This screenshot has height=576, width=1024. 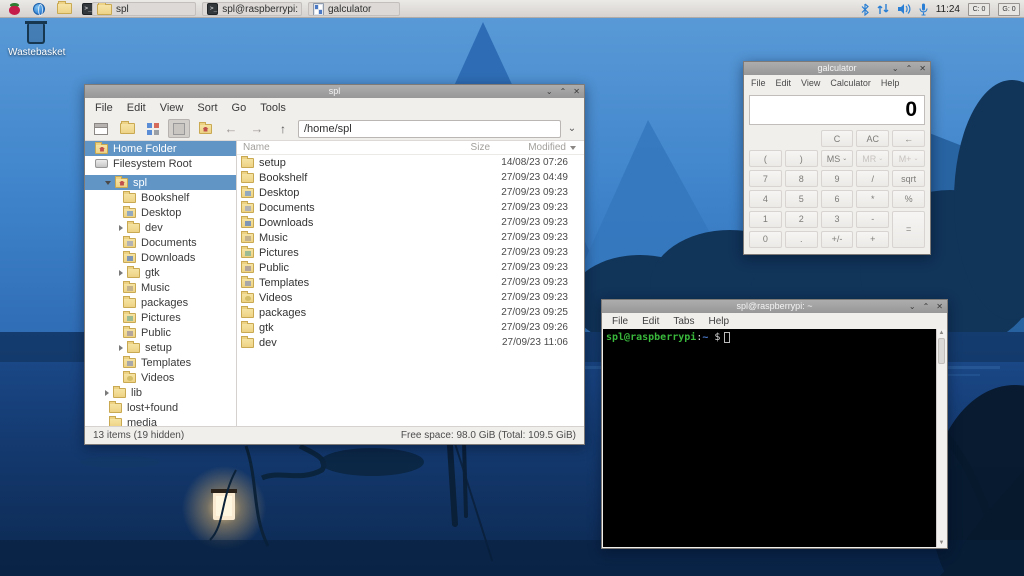 I want to click on wastebasket-desktop-icon: Wastebasket, so click(x=36, y=39).